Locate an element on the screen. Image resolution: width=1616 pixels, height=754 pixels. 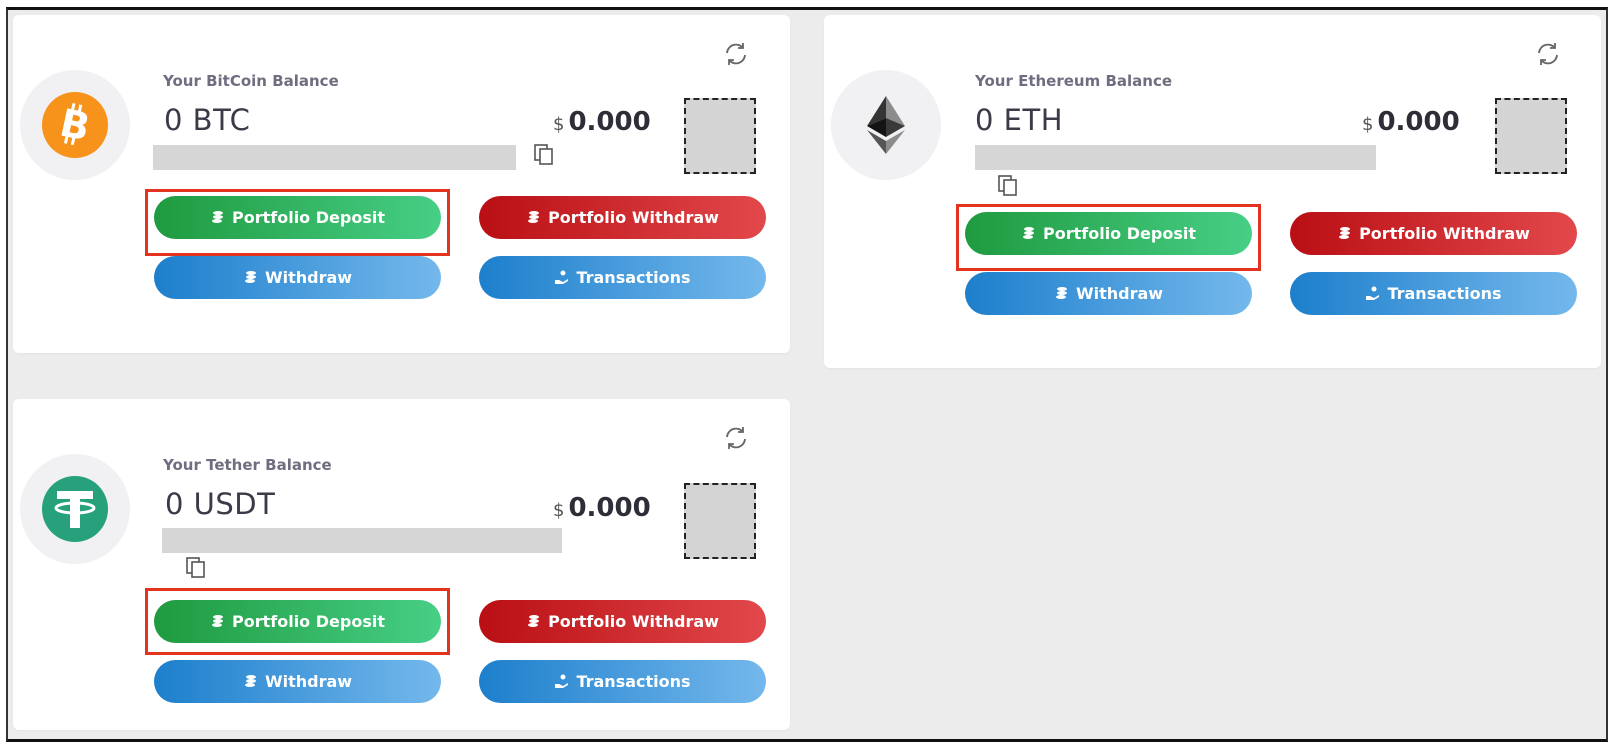
balance-amount: 0 USDT is located at coordinates (220, 504).